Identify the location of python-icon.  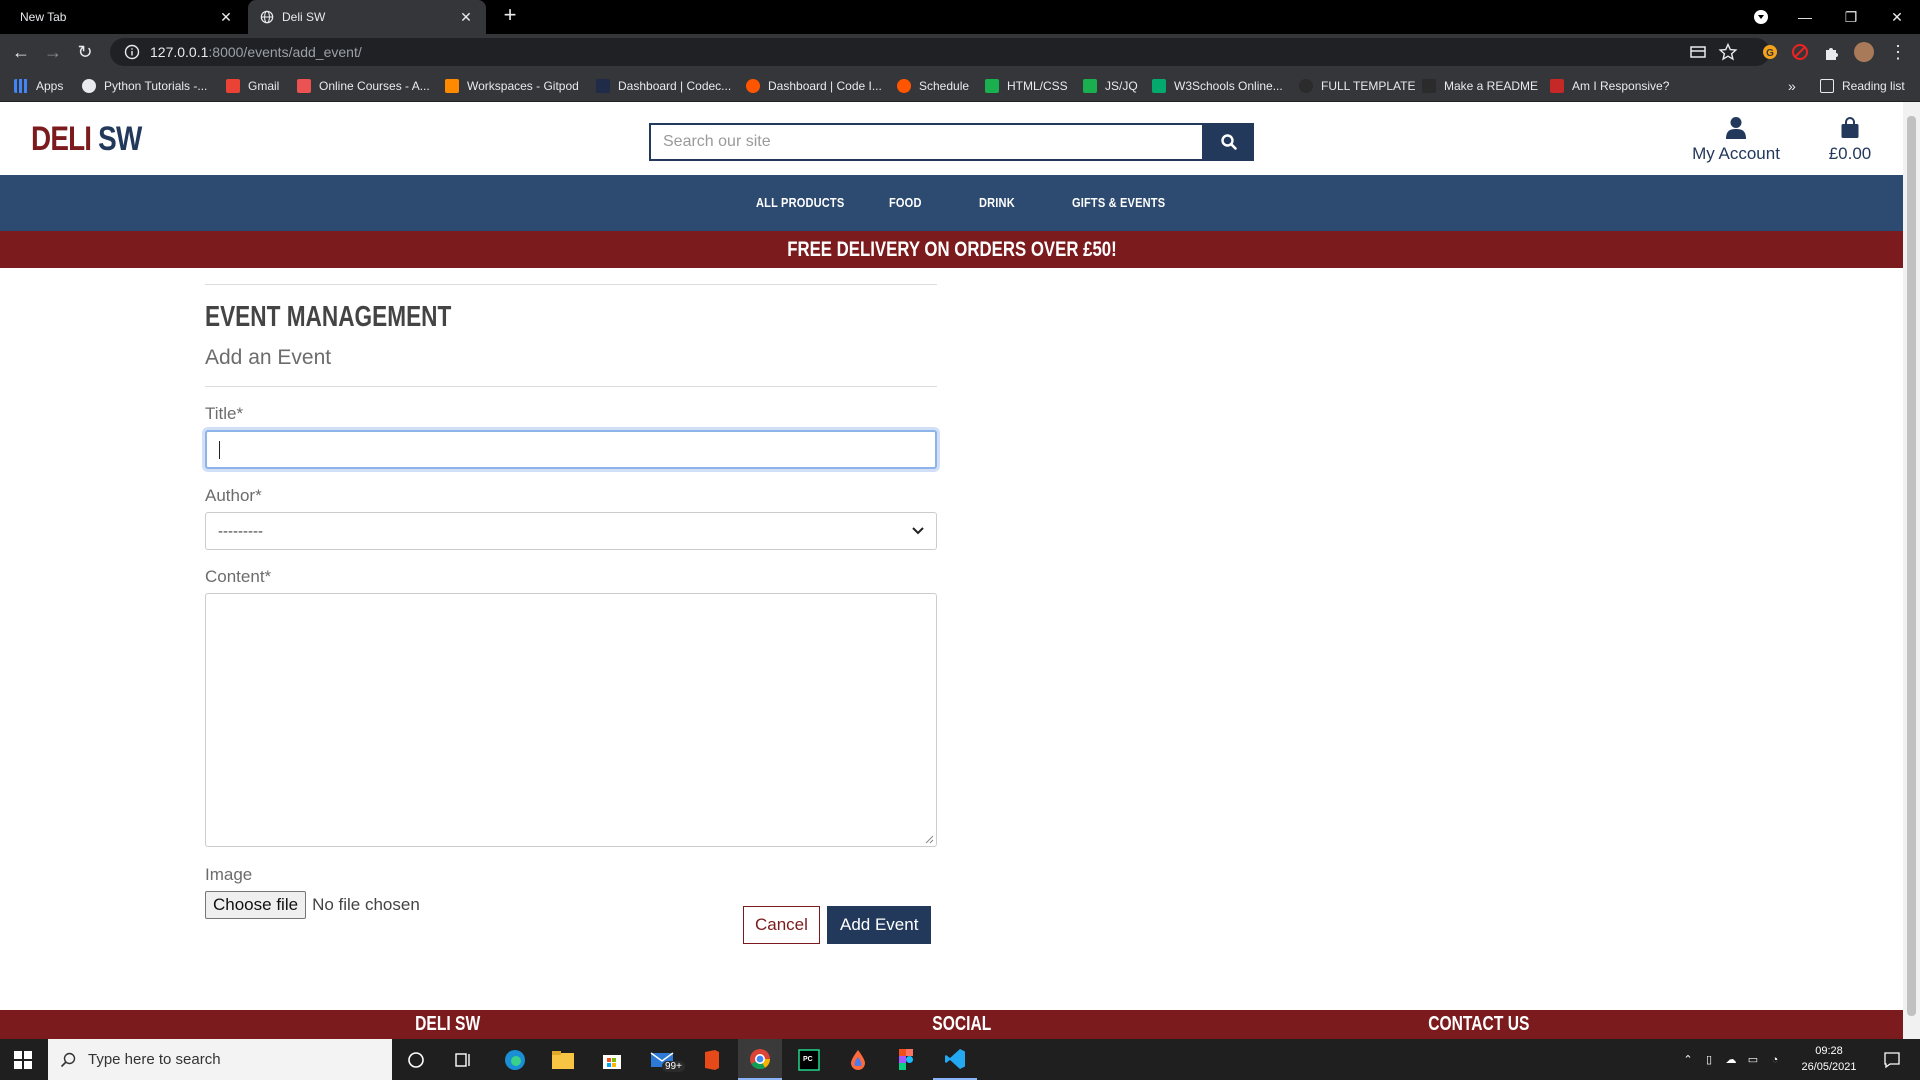
(89, 86).